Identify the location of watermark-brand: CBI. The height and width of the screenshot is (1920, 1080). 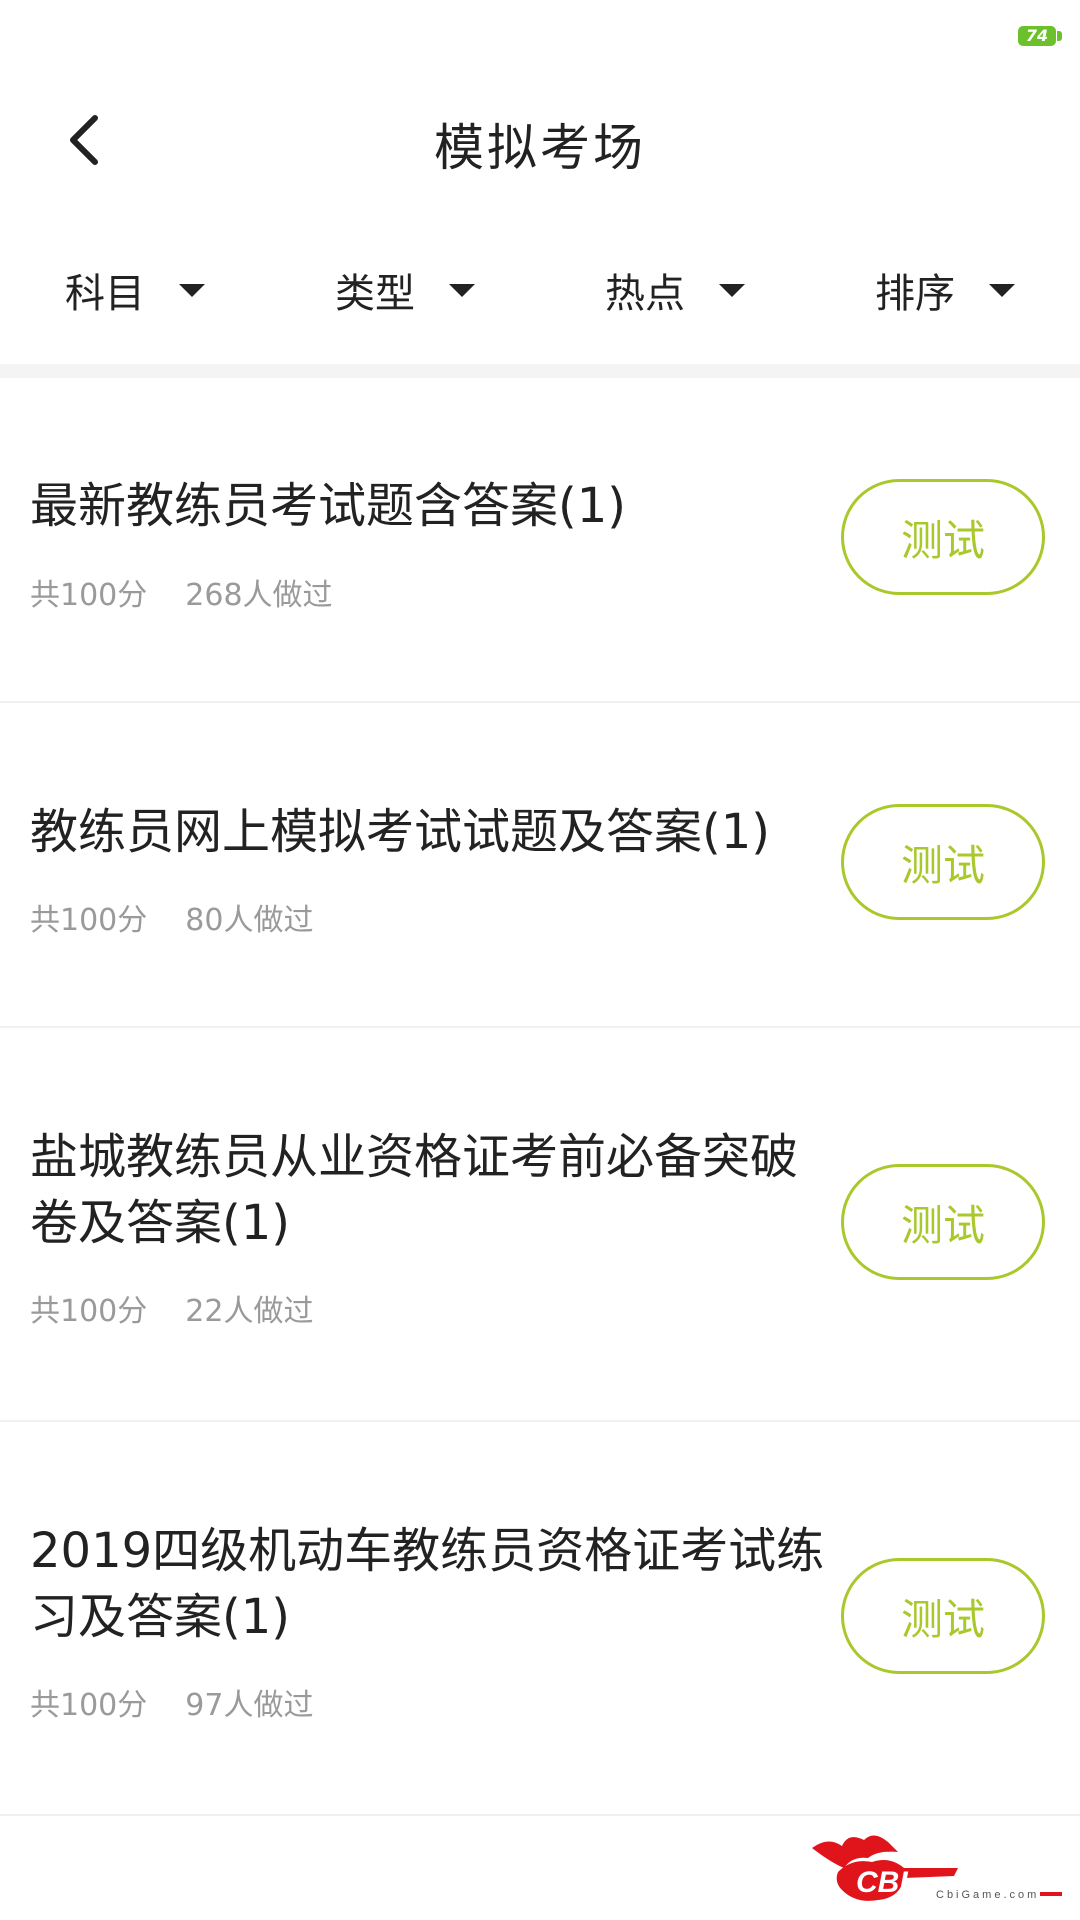
(882, 1882).